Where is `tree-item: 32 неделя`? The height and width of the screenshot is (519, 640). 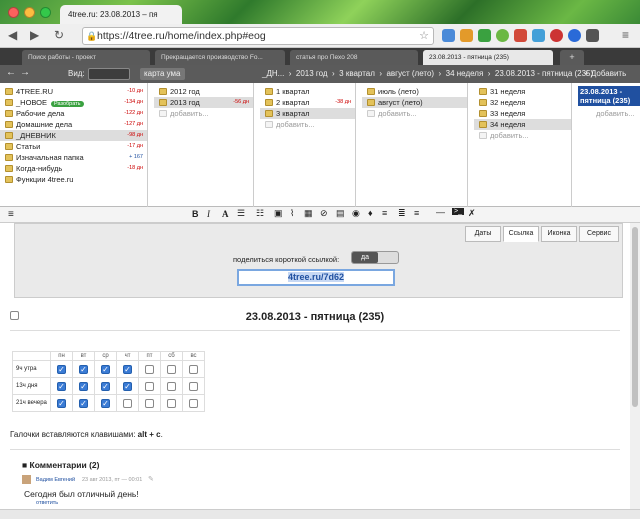
tree-item: 32 неделя is located at coordinates (522, 102).